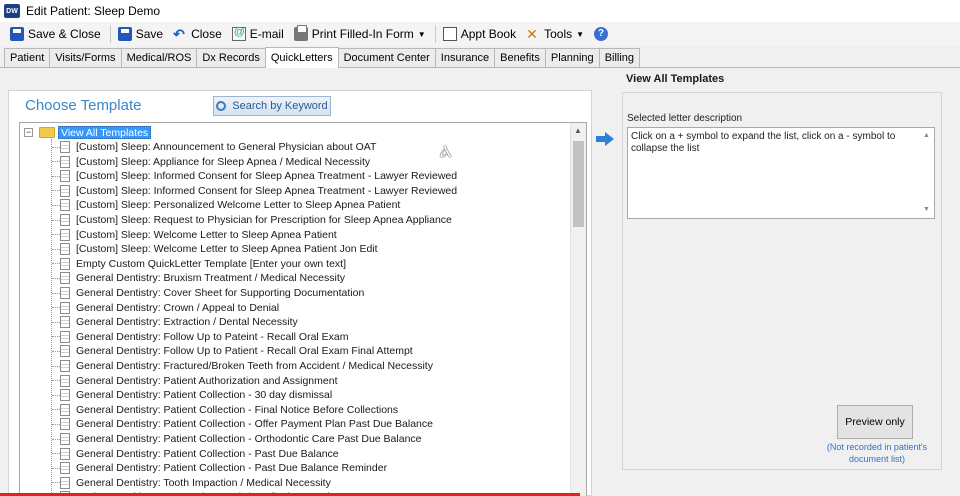  I want to click on tree-root: − View All Templates, so click(88, 132).